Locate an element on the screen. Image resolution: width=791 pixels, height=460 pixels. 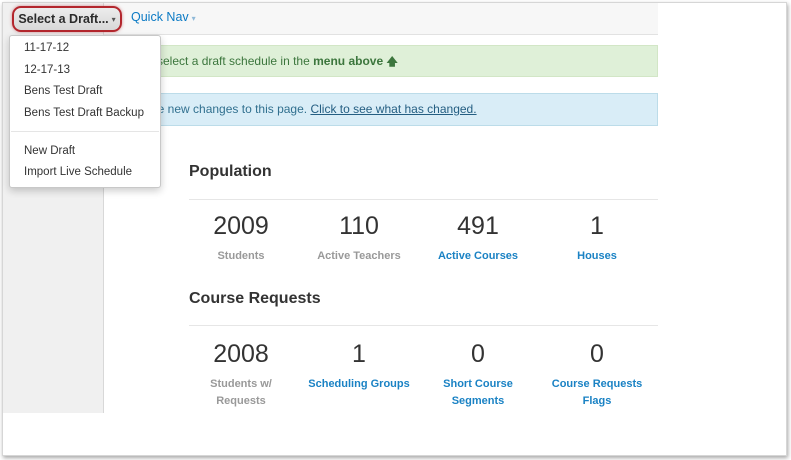
course-requests-flags-link: Course Requests Flags is located at coordinates (597, 393).